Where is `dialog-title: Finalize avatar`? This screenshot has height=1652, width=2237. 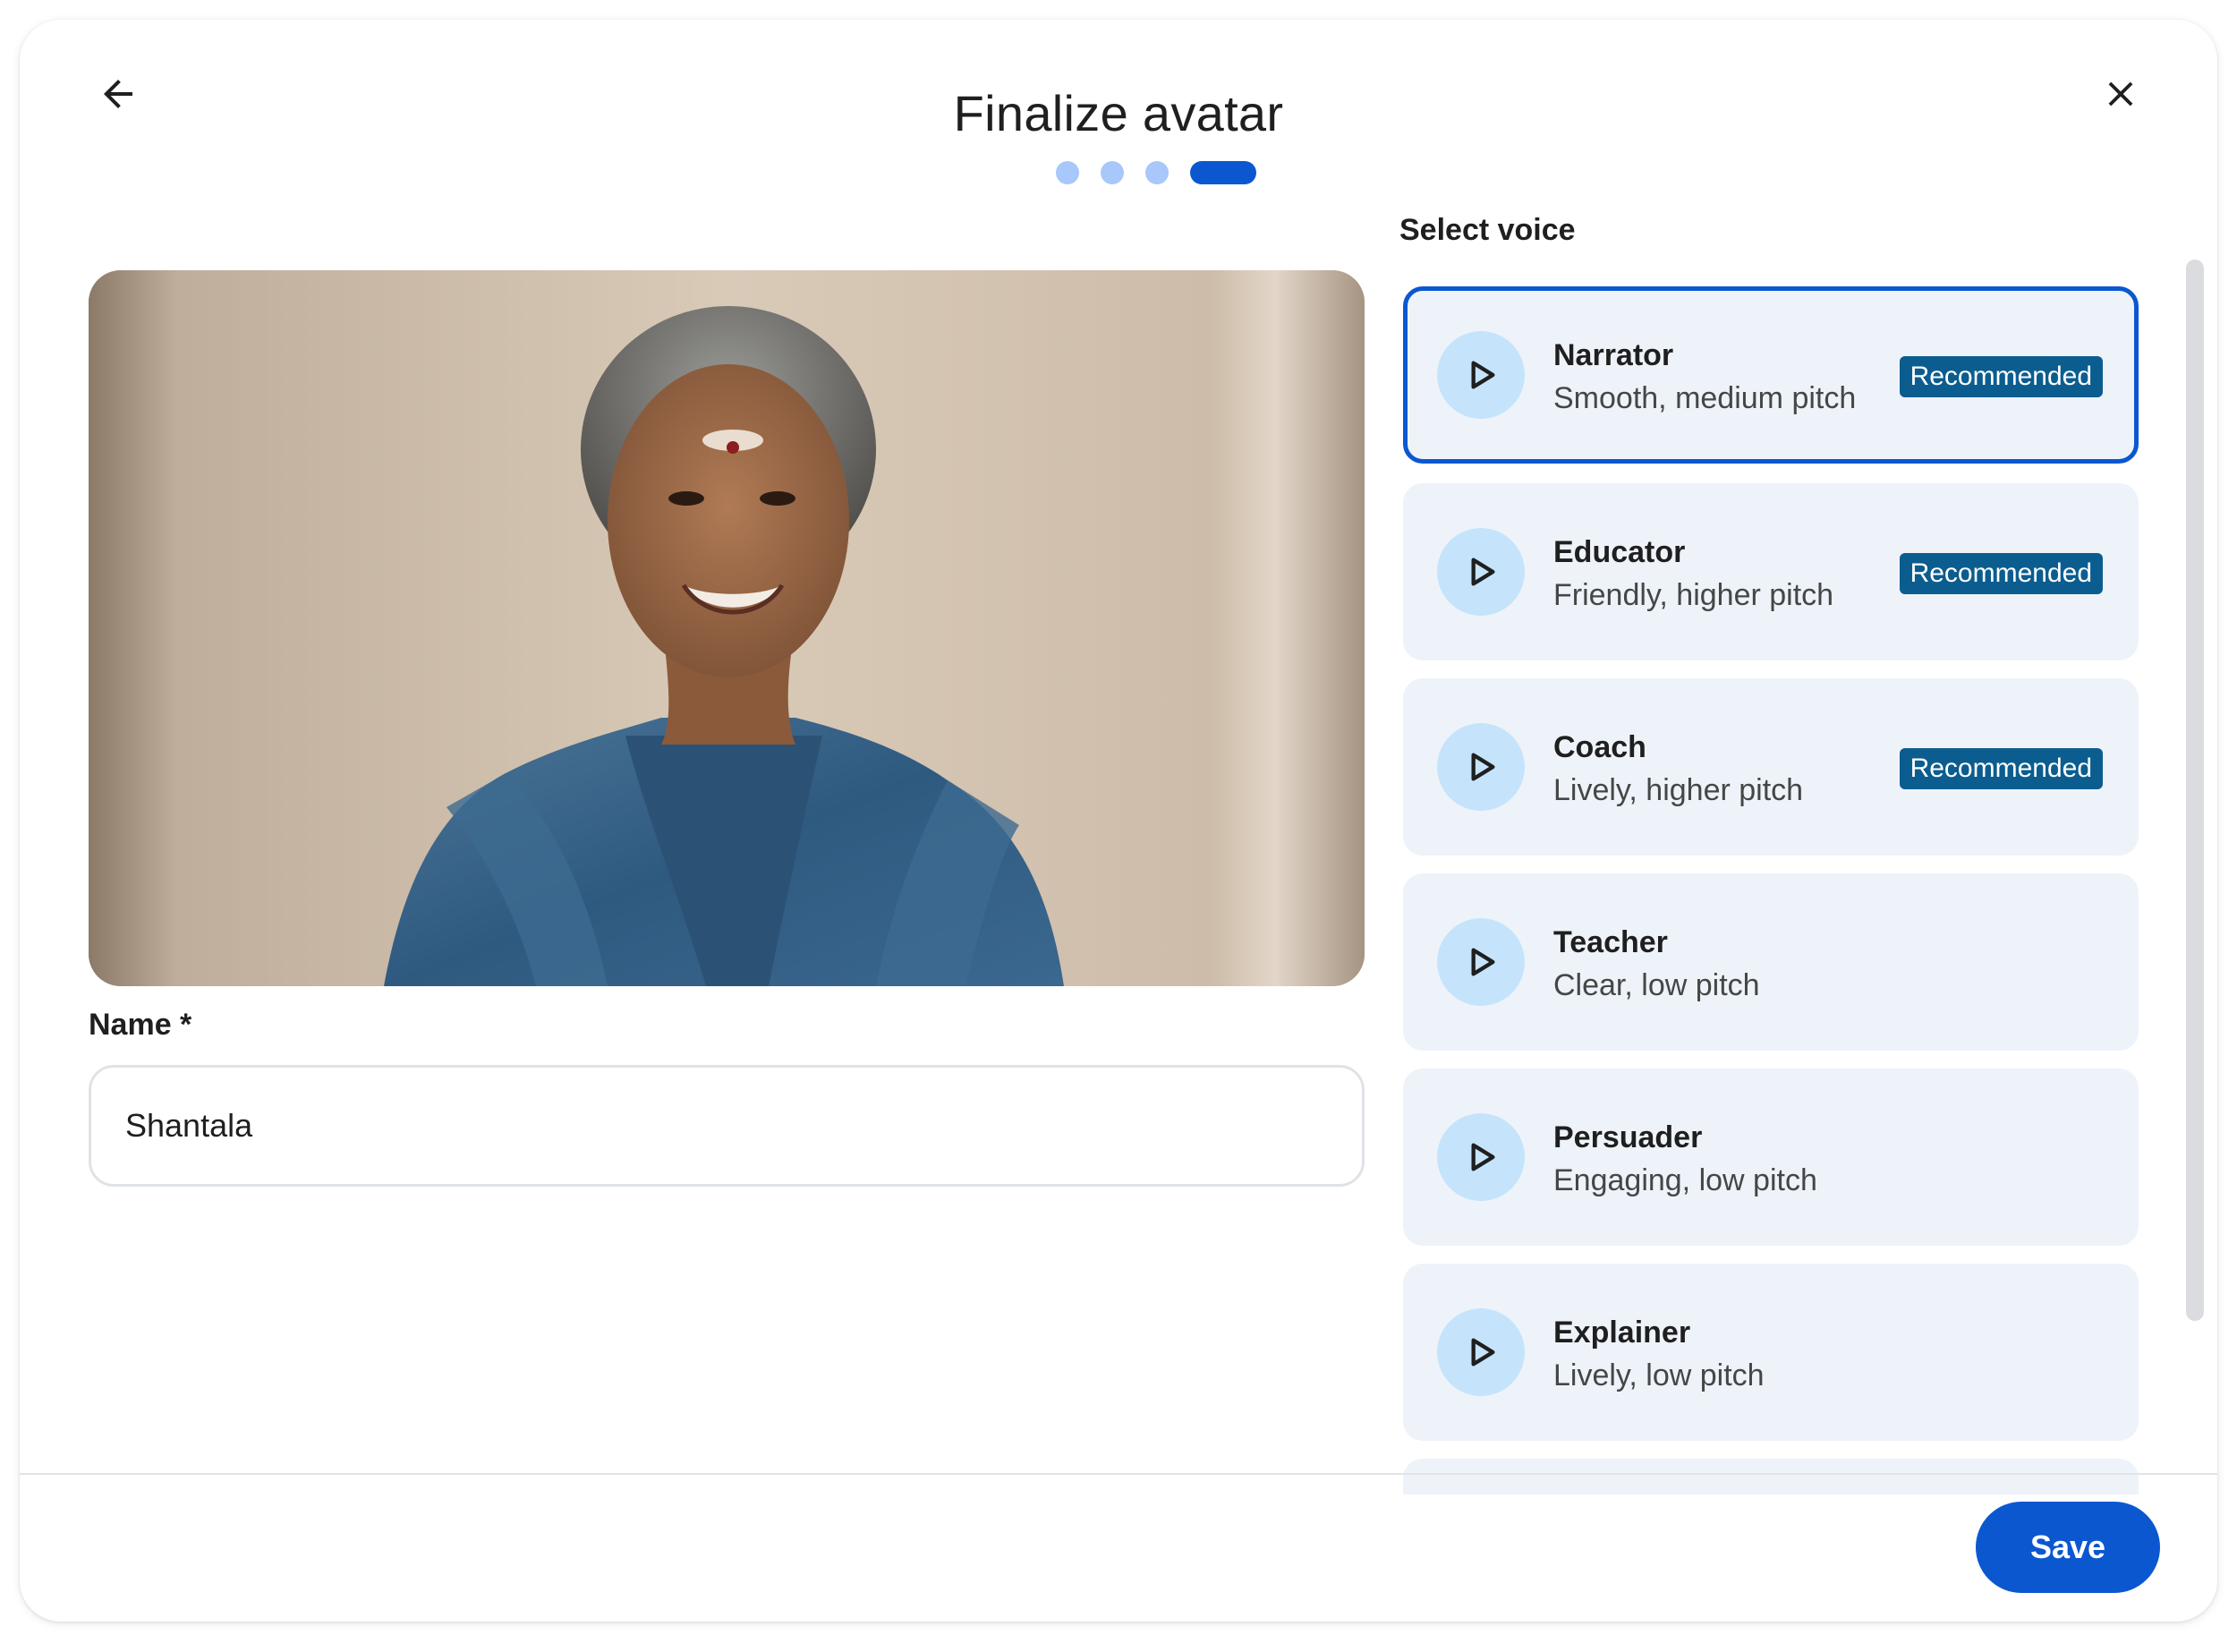
dialog-title: Finalize avatar is located at coordinates (1118, 113).